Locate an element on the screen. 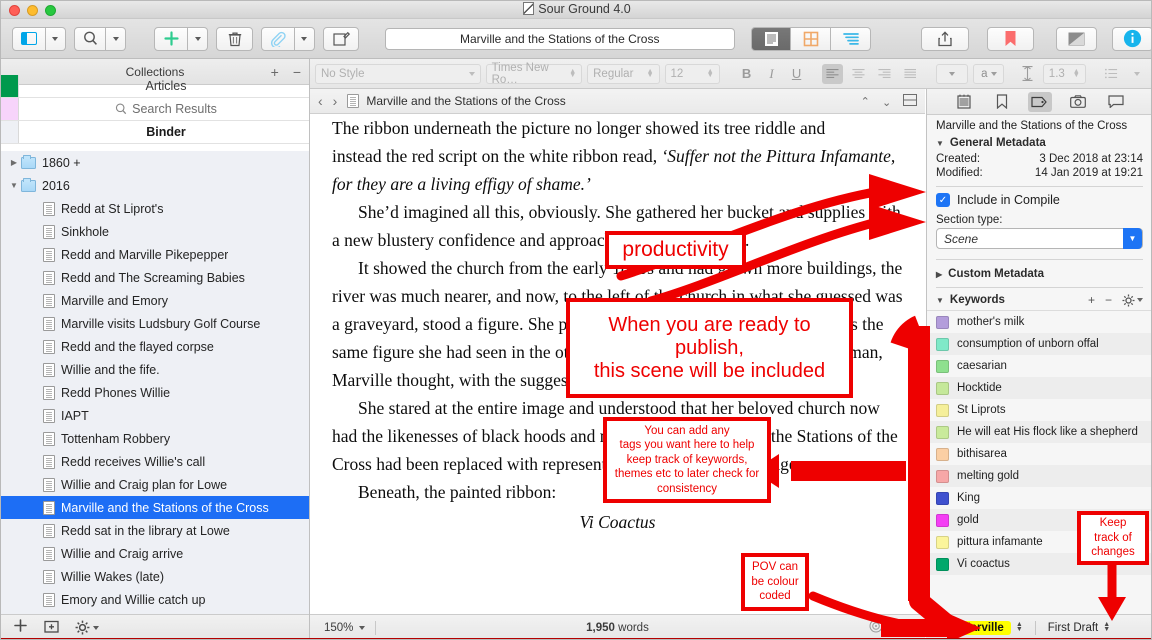 The image size is (1152, 640). document-title-field: Marville and the Stations of the Cross is located at coordinates (559, 38).